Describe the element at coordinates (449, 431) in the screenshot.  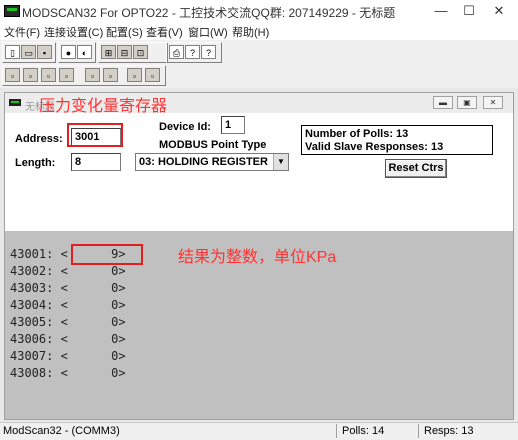
I see `status-responses: Resps: 13` at that location.